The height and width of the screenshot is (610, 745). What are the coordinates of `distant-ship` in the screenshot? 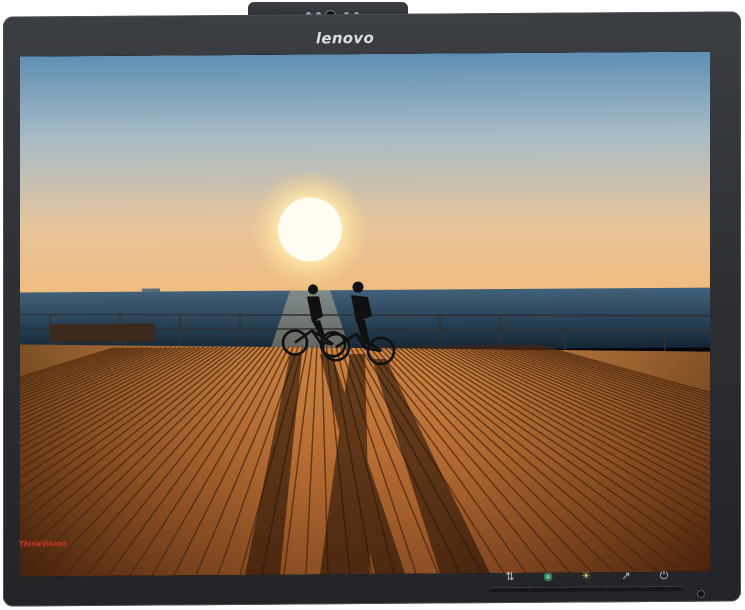 It's located at (151, 290).